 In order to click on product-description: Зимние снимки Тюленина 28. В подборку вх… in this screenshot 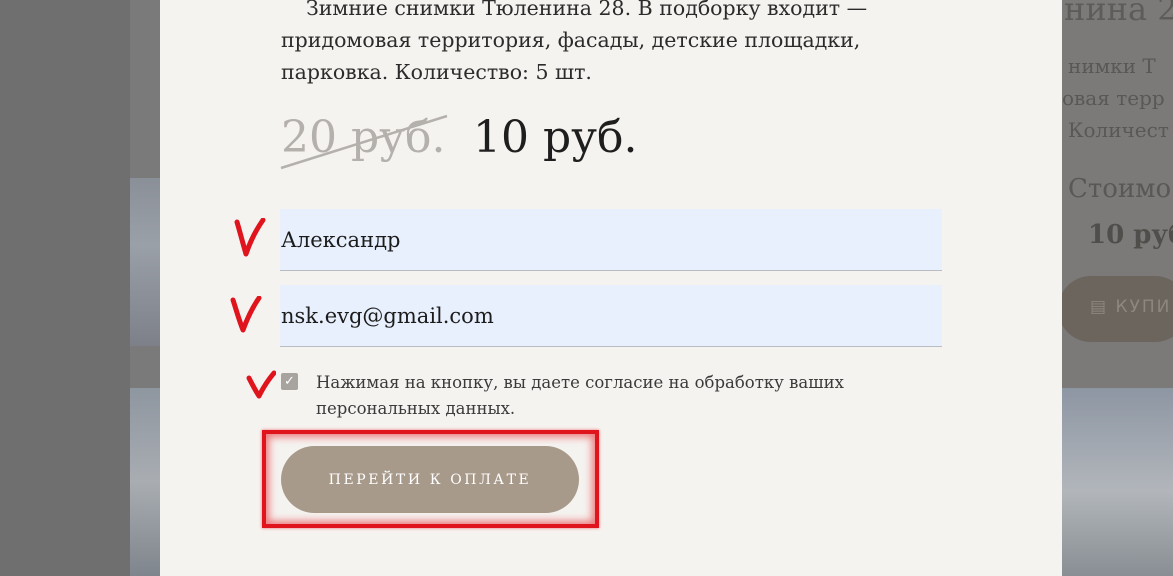, I will do `click(611, 44)`.